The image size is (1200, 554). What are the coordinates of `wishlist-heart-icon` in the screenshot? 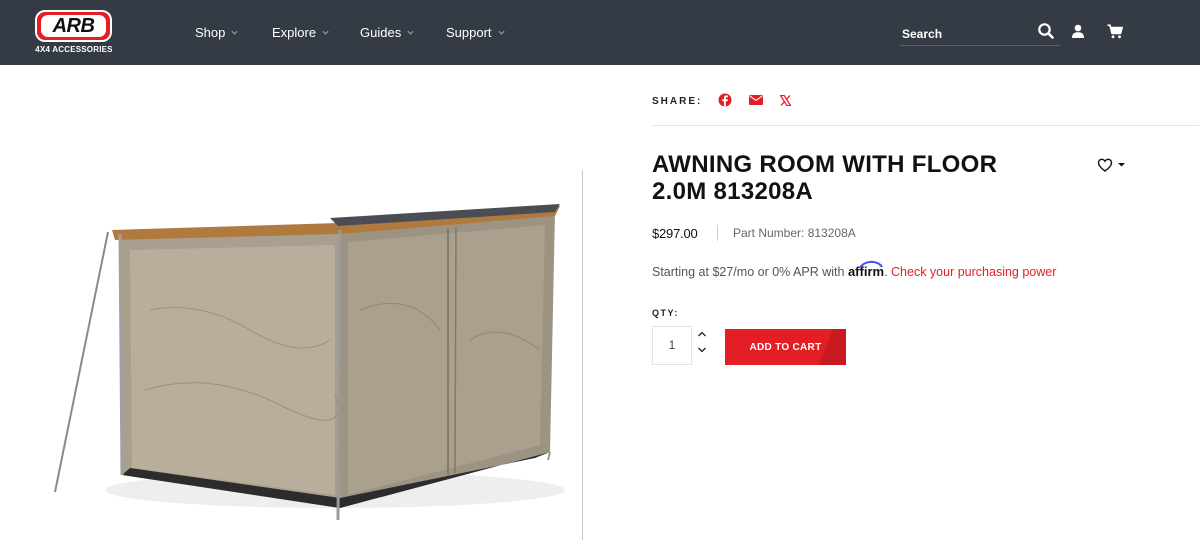 It's located at (1113, 165).